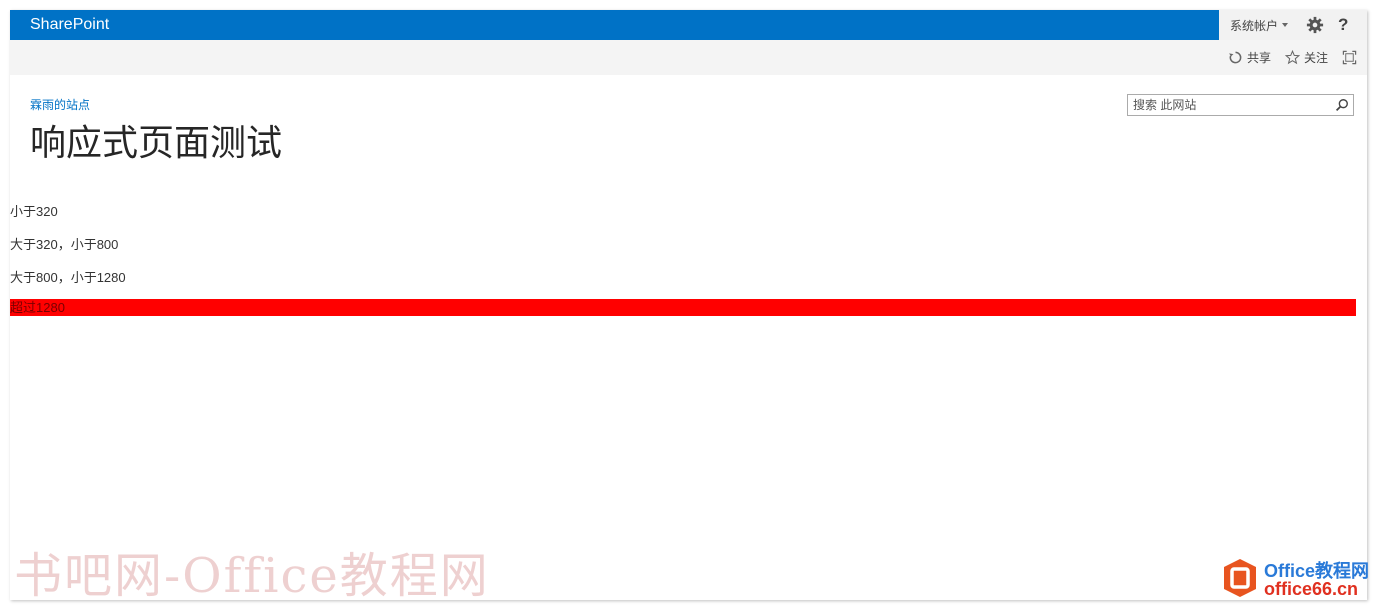 The width and height of the screenshot is (1387, 608). I want to click on account-menu: 系统帐户, so click(1259, 25).